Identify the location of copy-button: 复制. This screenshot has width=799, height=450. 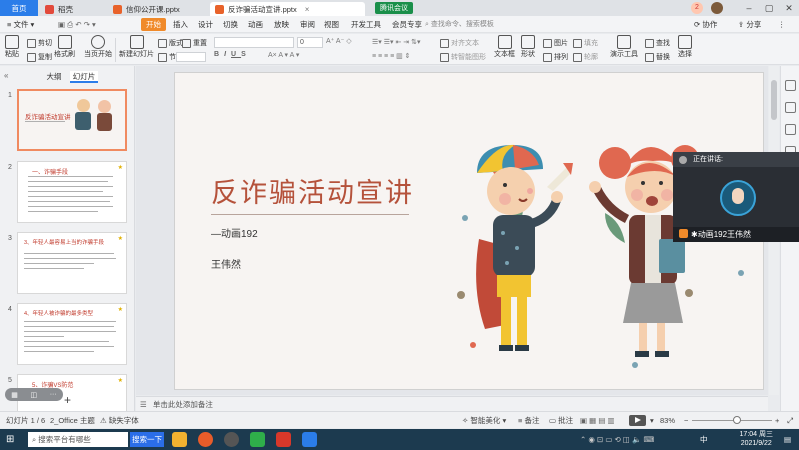
(39, 57).